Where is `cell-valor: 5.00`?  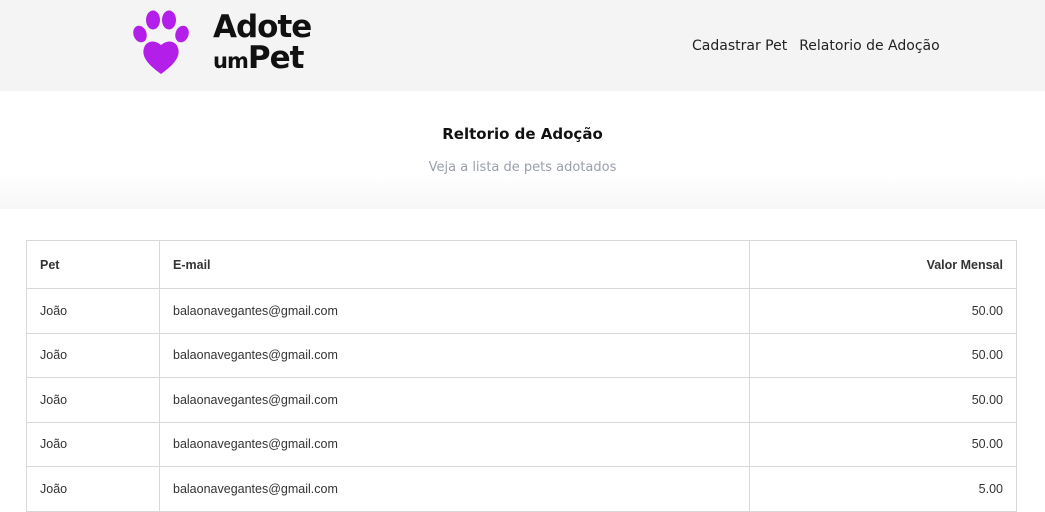 cell-valor: 5.00 is located at coordinates (883, 489).